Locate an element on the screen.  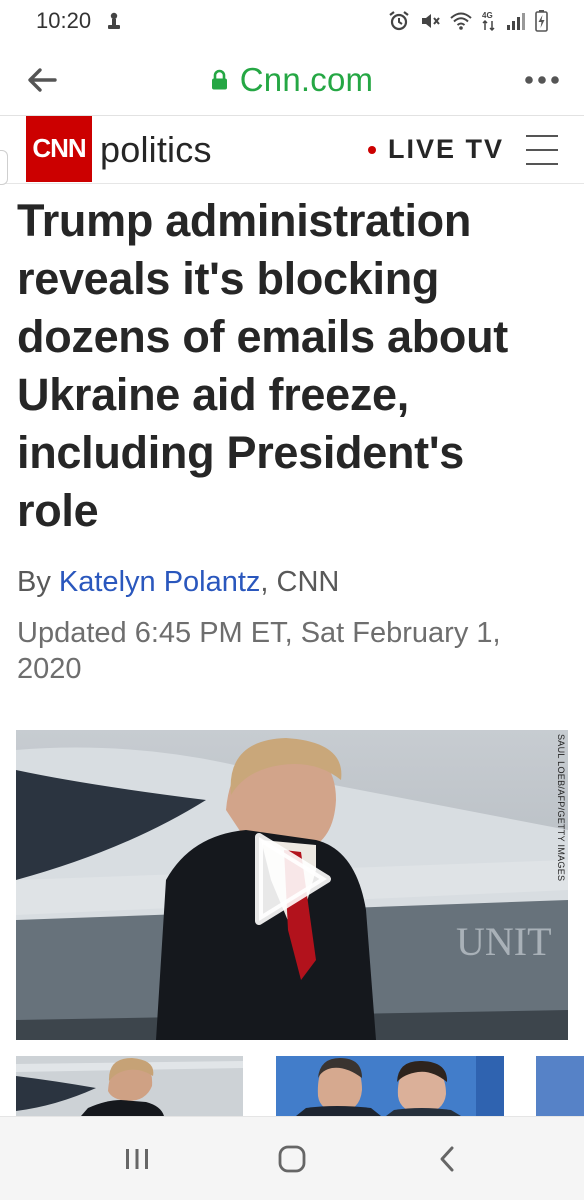
wifi-icon is located at coordinates (461, 21).